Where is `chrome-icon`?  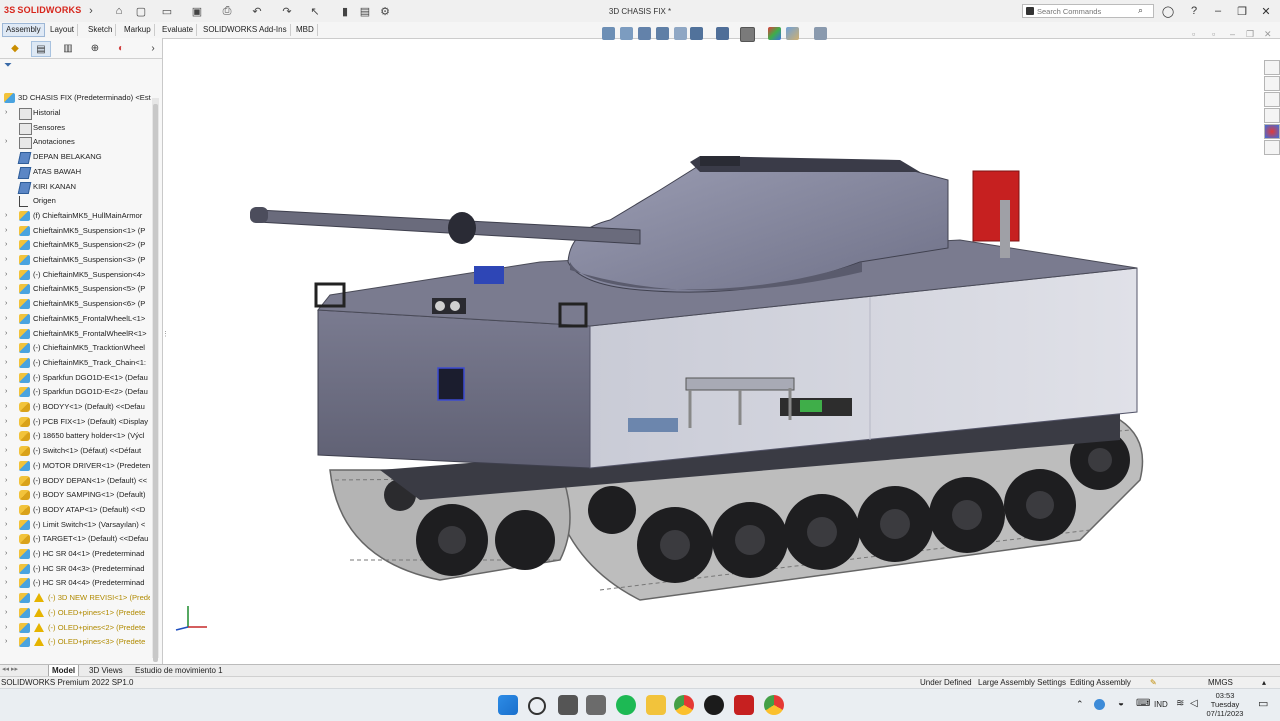 chrome-icon is located at coordinates (684, 705).